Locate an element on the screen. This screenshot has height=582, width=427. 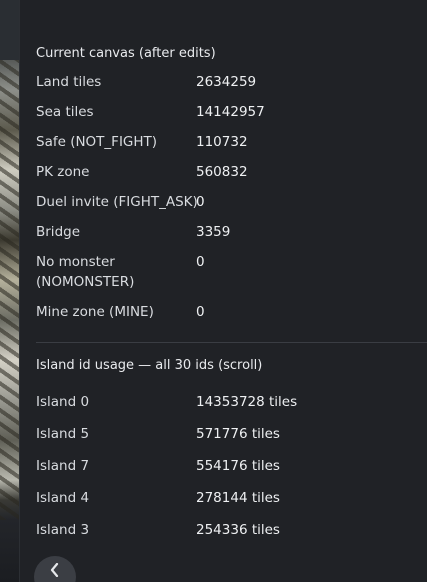
stat-value-sea: 14142957 is located at coordinates (230, 112).